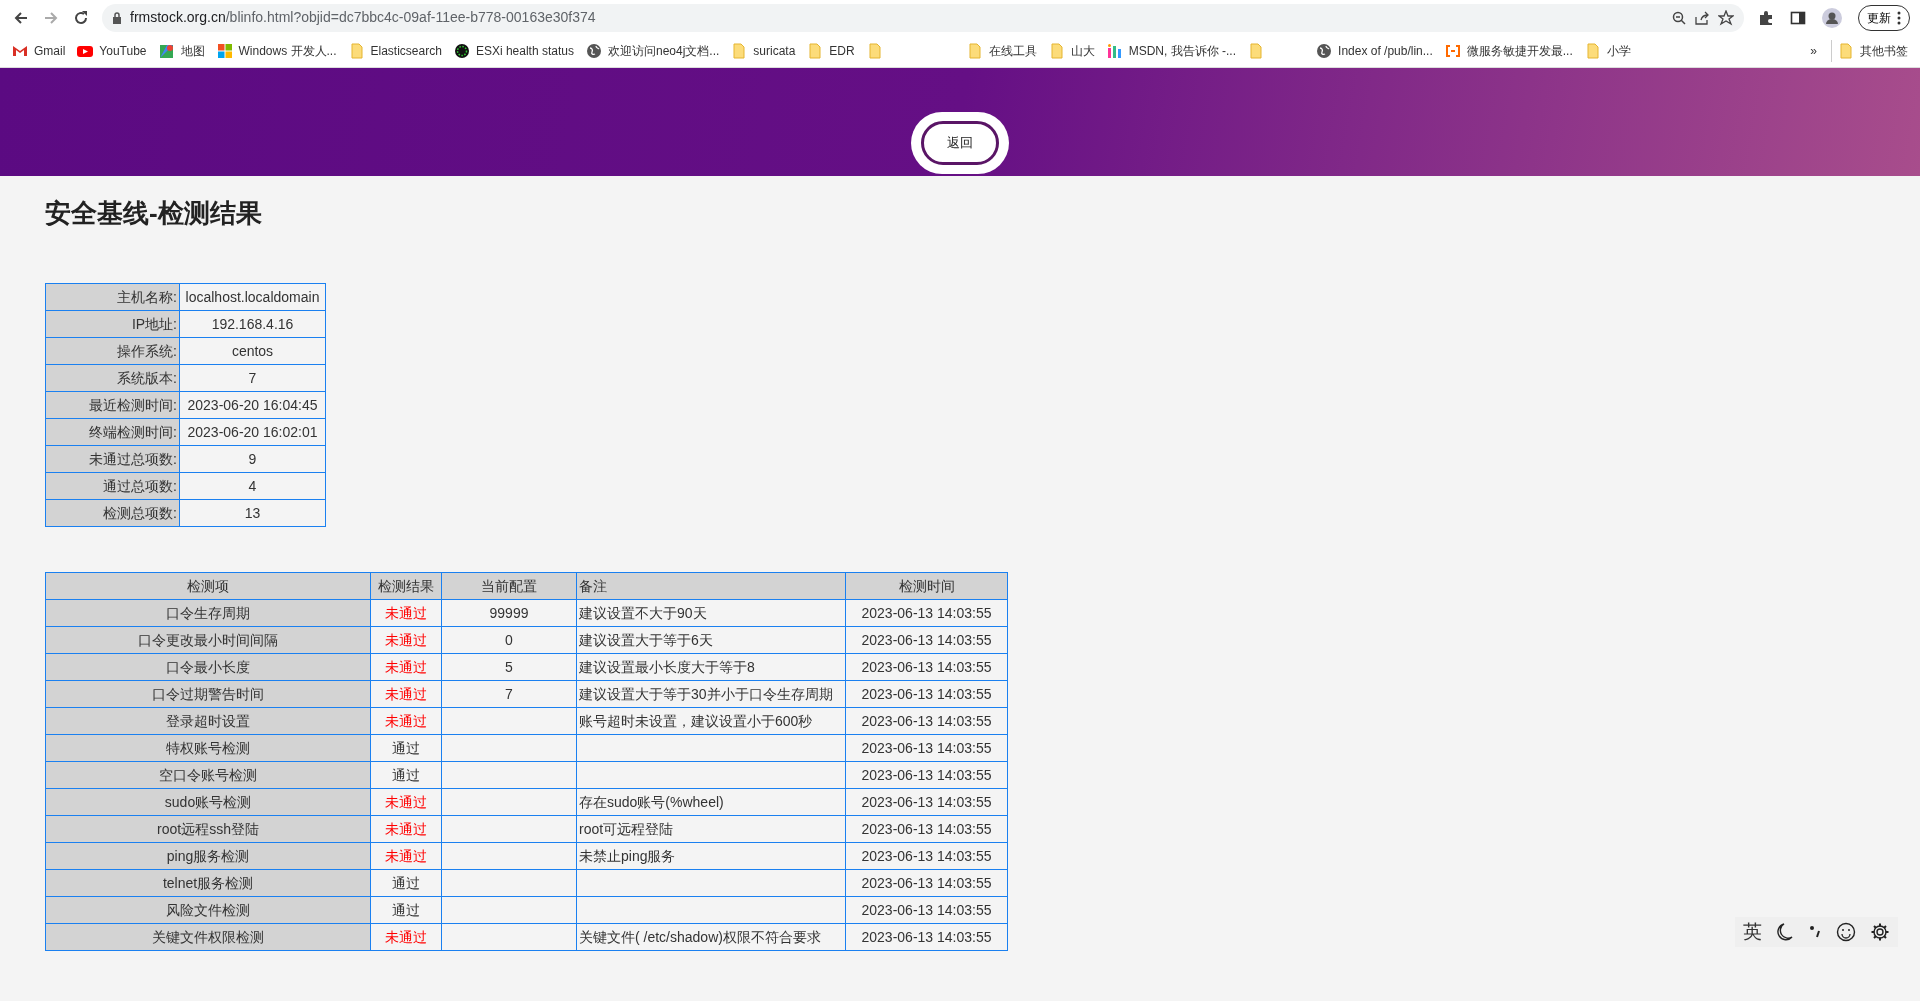 This screenshot has width=1920, height=1001. Describe the element at coordinates (395, 51) in the screenshot. I see `bookmark: Elasticsearch` at that location.